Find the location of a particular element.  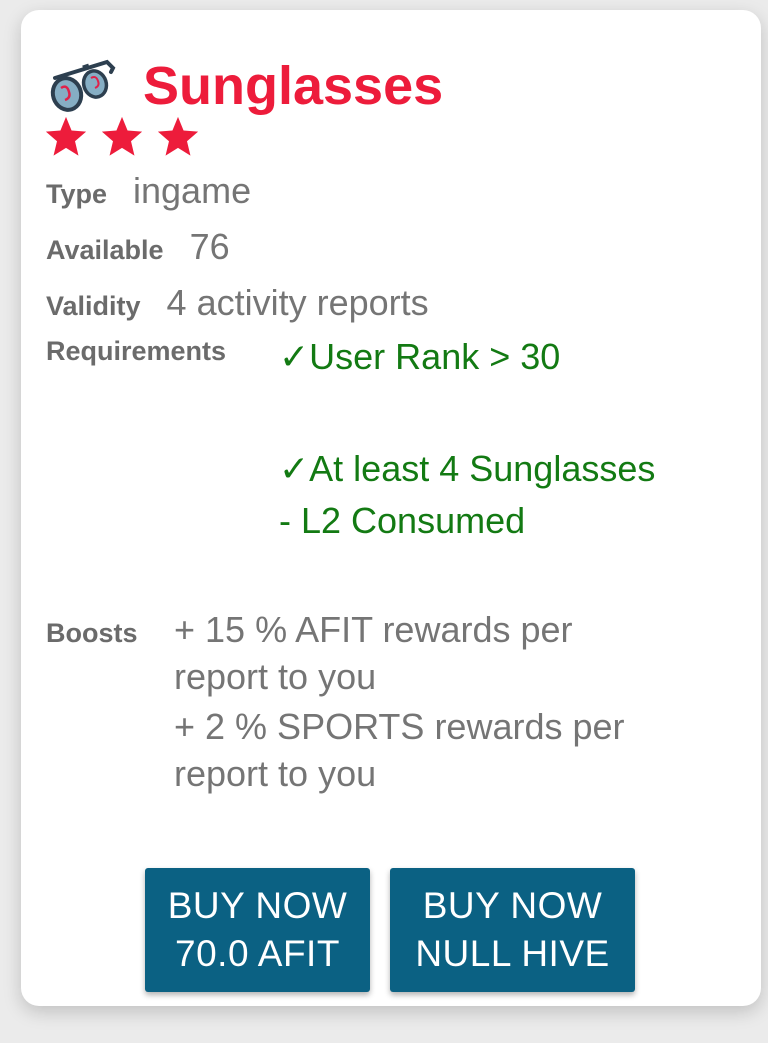

buy-now-hive-button: BUY NOW NULL HIVE is located at coordinates (512, 930).